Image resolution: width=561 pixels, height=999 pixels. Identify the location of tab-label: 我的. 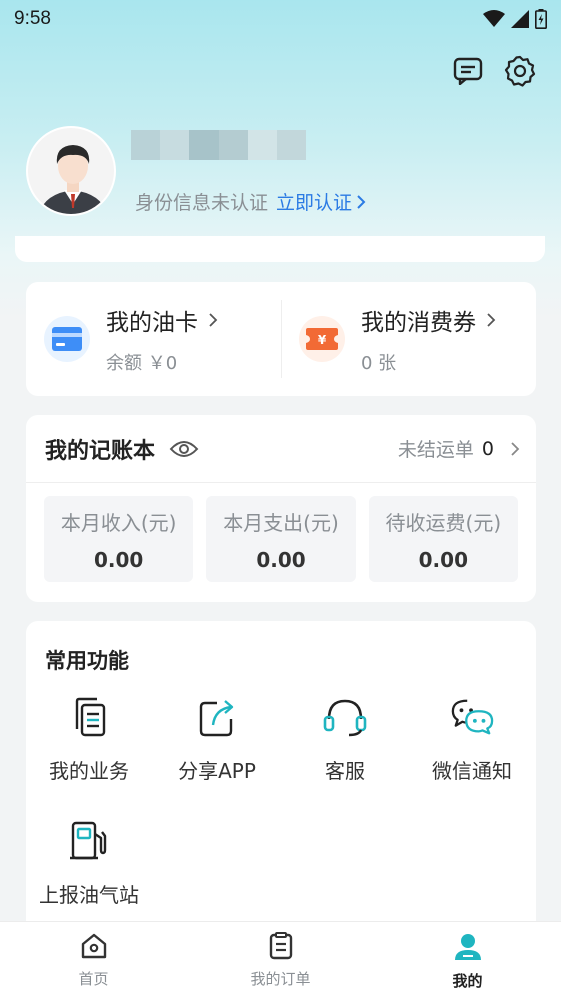
(467, 981).